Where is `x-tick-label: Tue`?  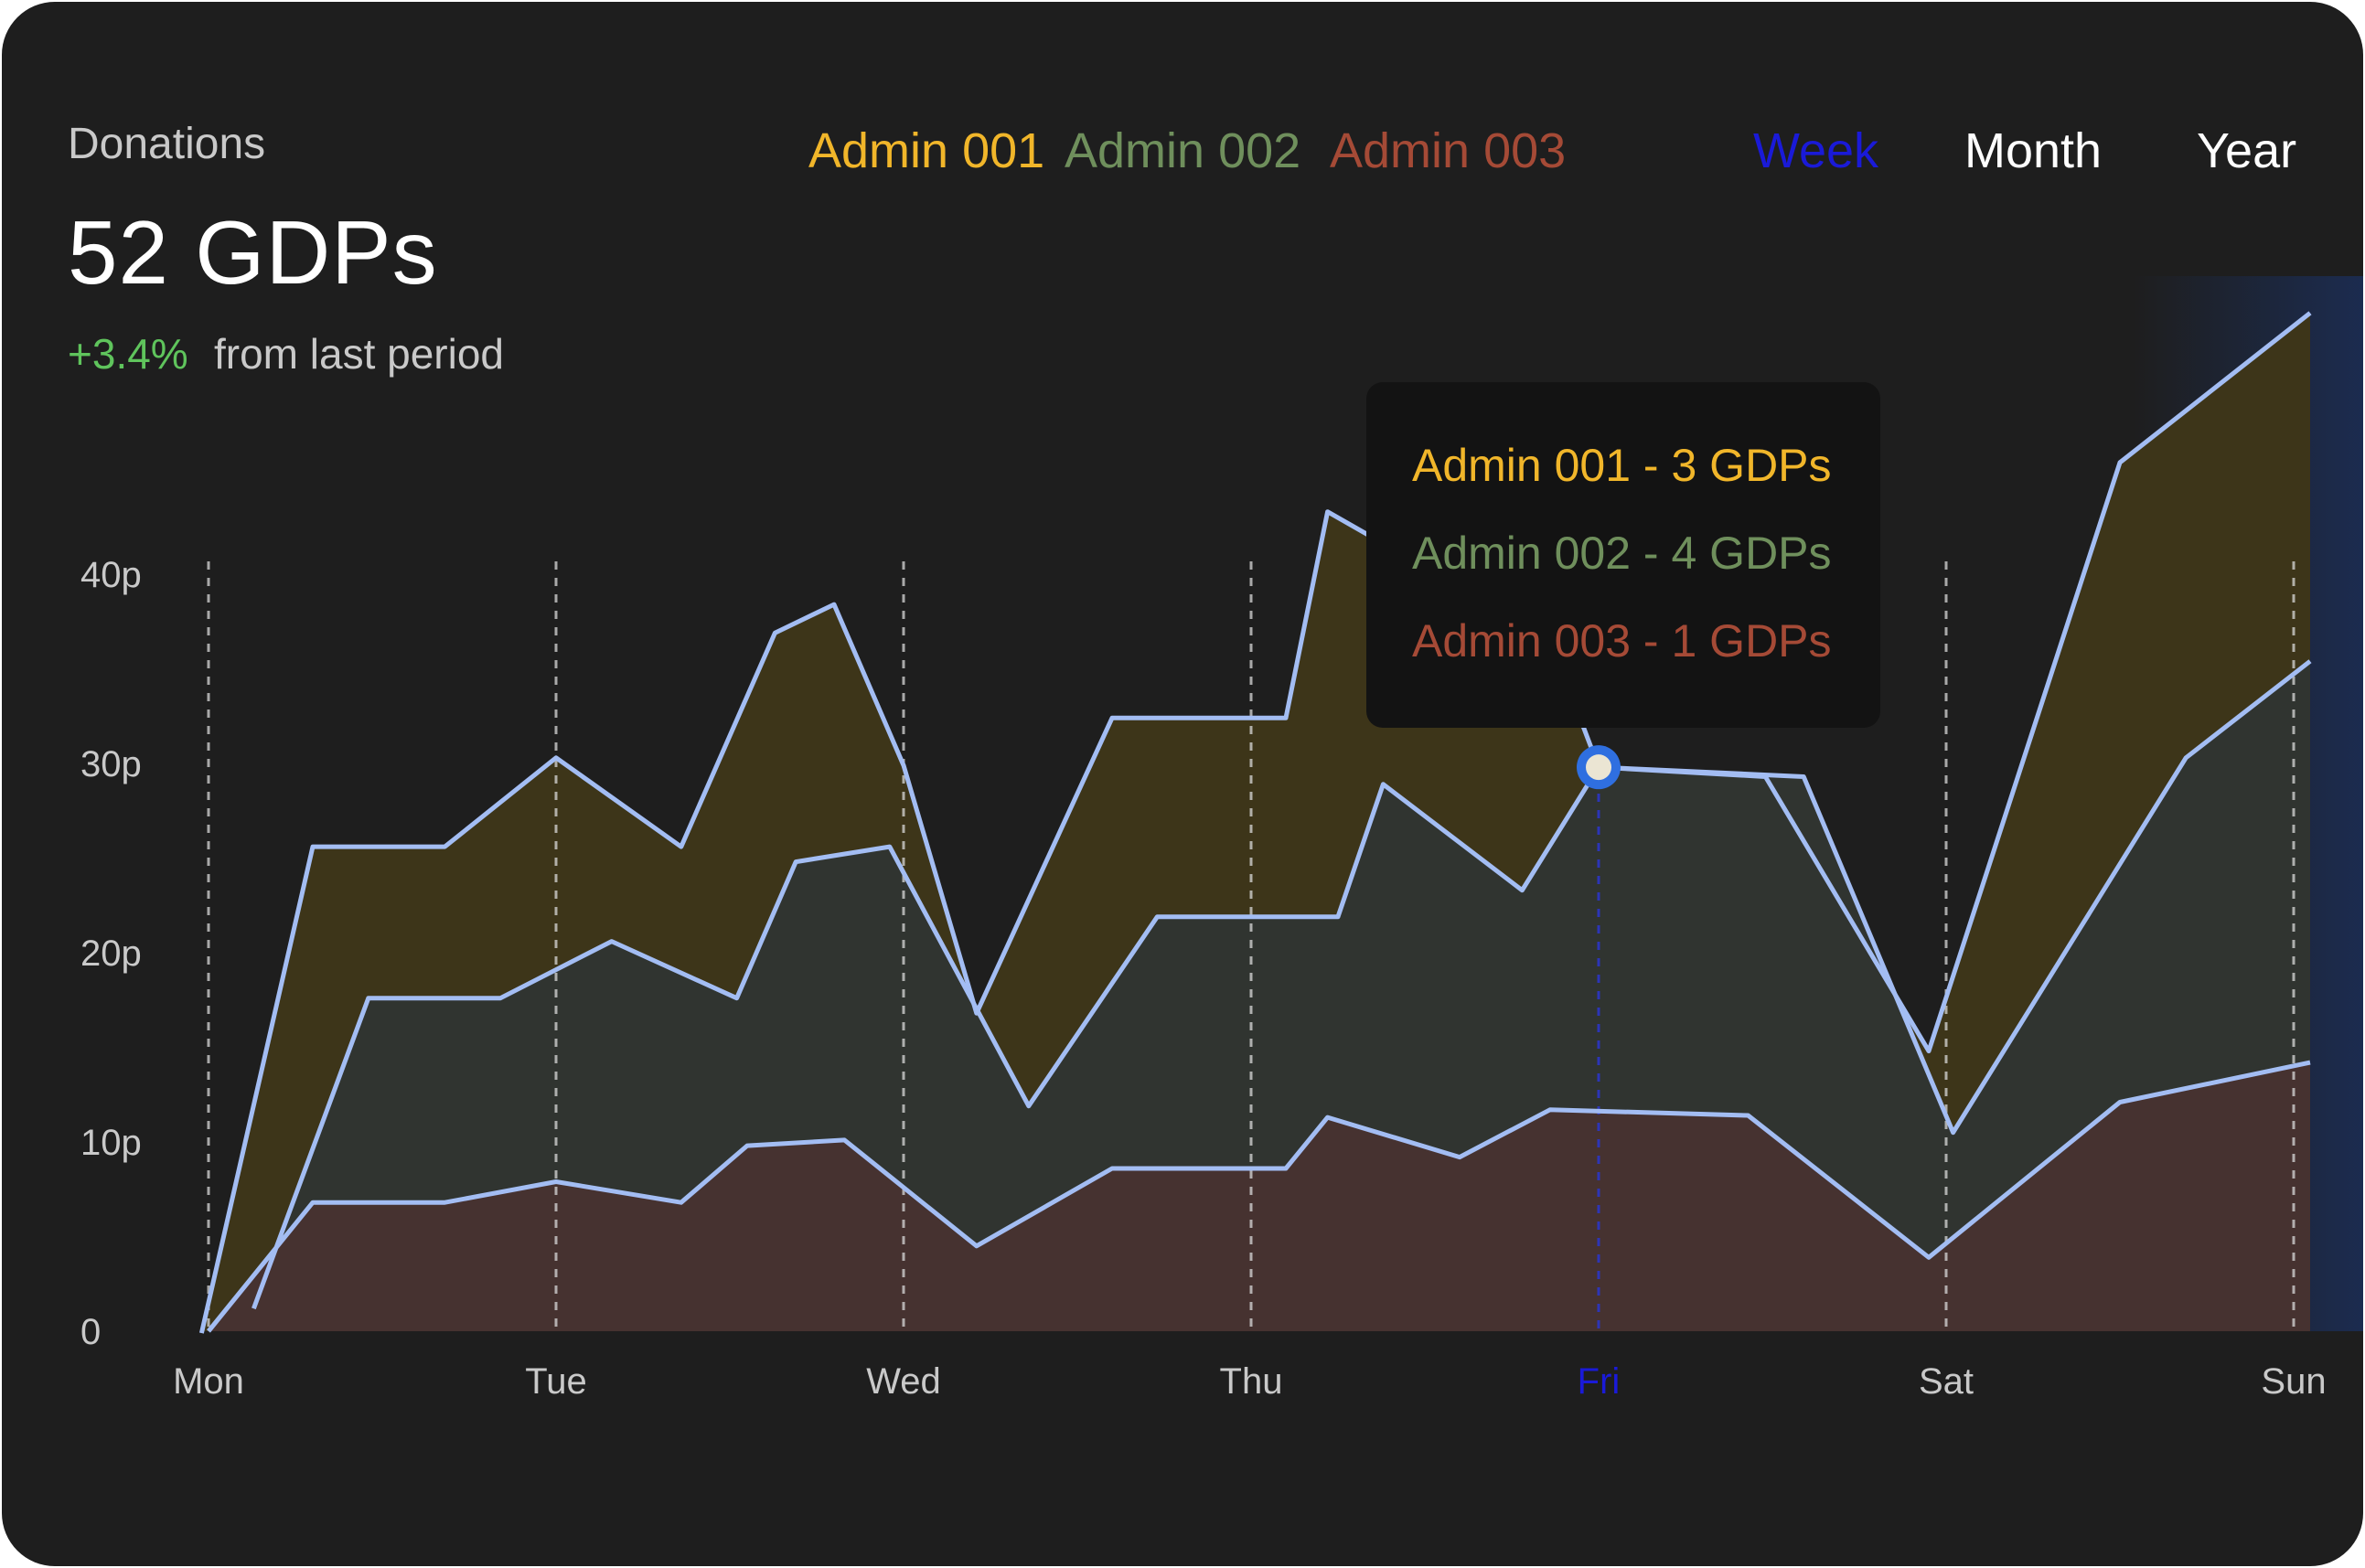
x-tick-label: Tue is located at coordinates (555, 1381).